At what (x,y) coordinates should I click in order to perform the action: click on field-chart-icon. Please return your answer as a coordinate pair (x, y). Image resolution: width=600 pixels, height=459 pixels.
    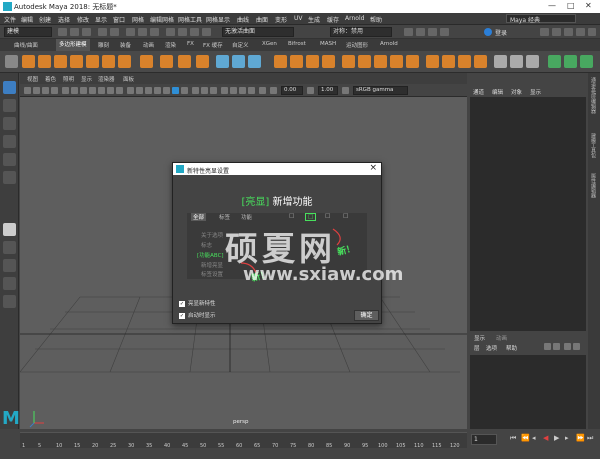
    Looking at the image, I should click on (101, 90).